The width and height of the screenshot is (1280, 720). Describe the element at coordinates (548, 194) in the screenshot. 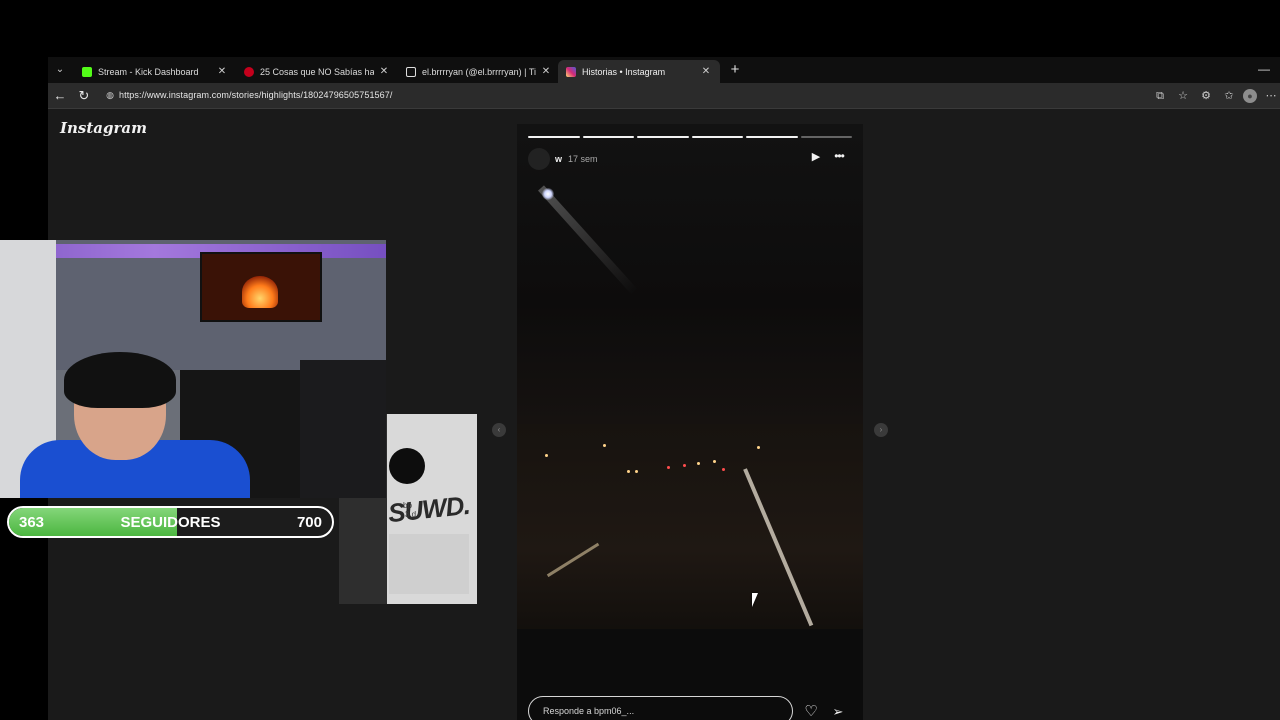

I see `streetlight` at that location.